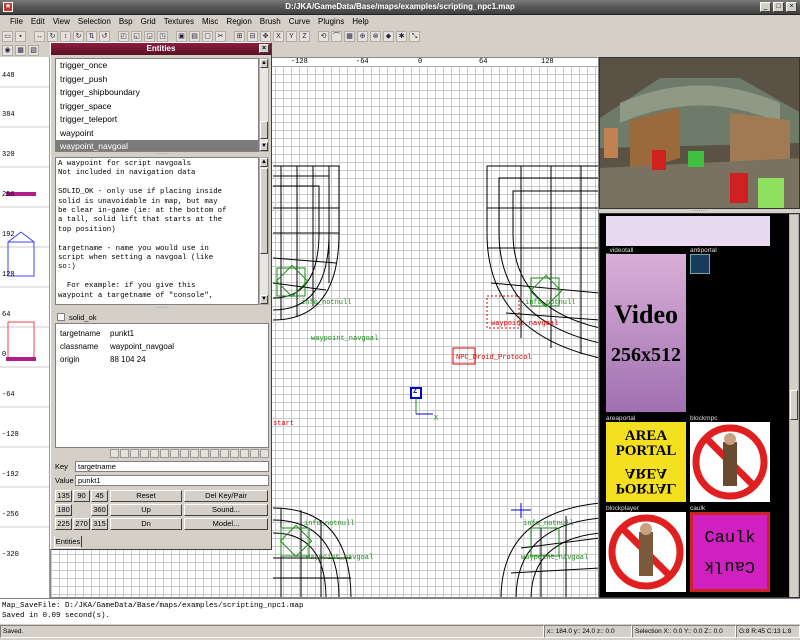 The width and height of the screenshot is (800, 640). Describe the element at coordinates (207, 36) in the screenshot. I see `hollow-icon: ▢` at that location.